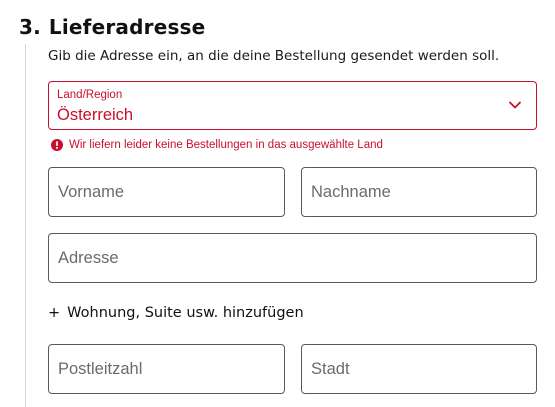 This screenshot has width=555, height=407. I want to click on section-title: 3. Lieferadresse, so click(112, 27).